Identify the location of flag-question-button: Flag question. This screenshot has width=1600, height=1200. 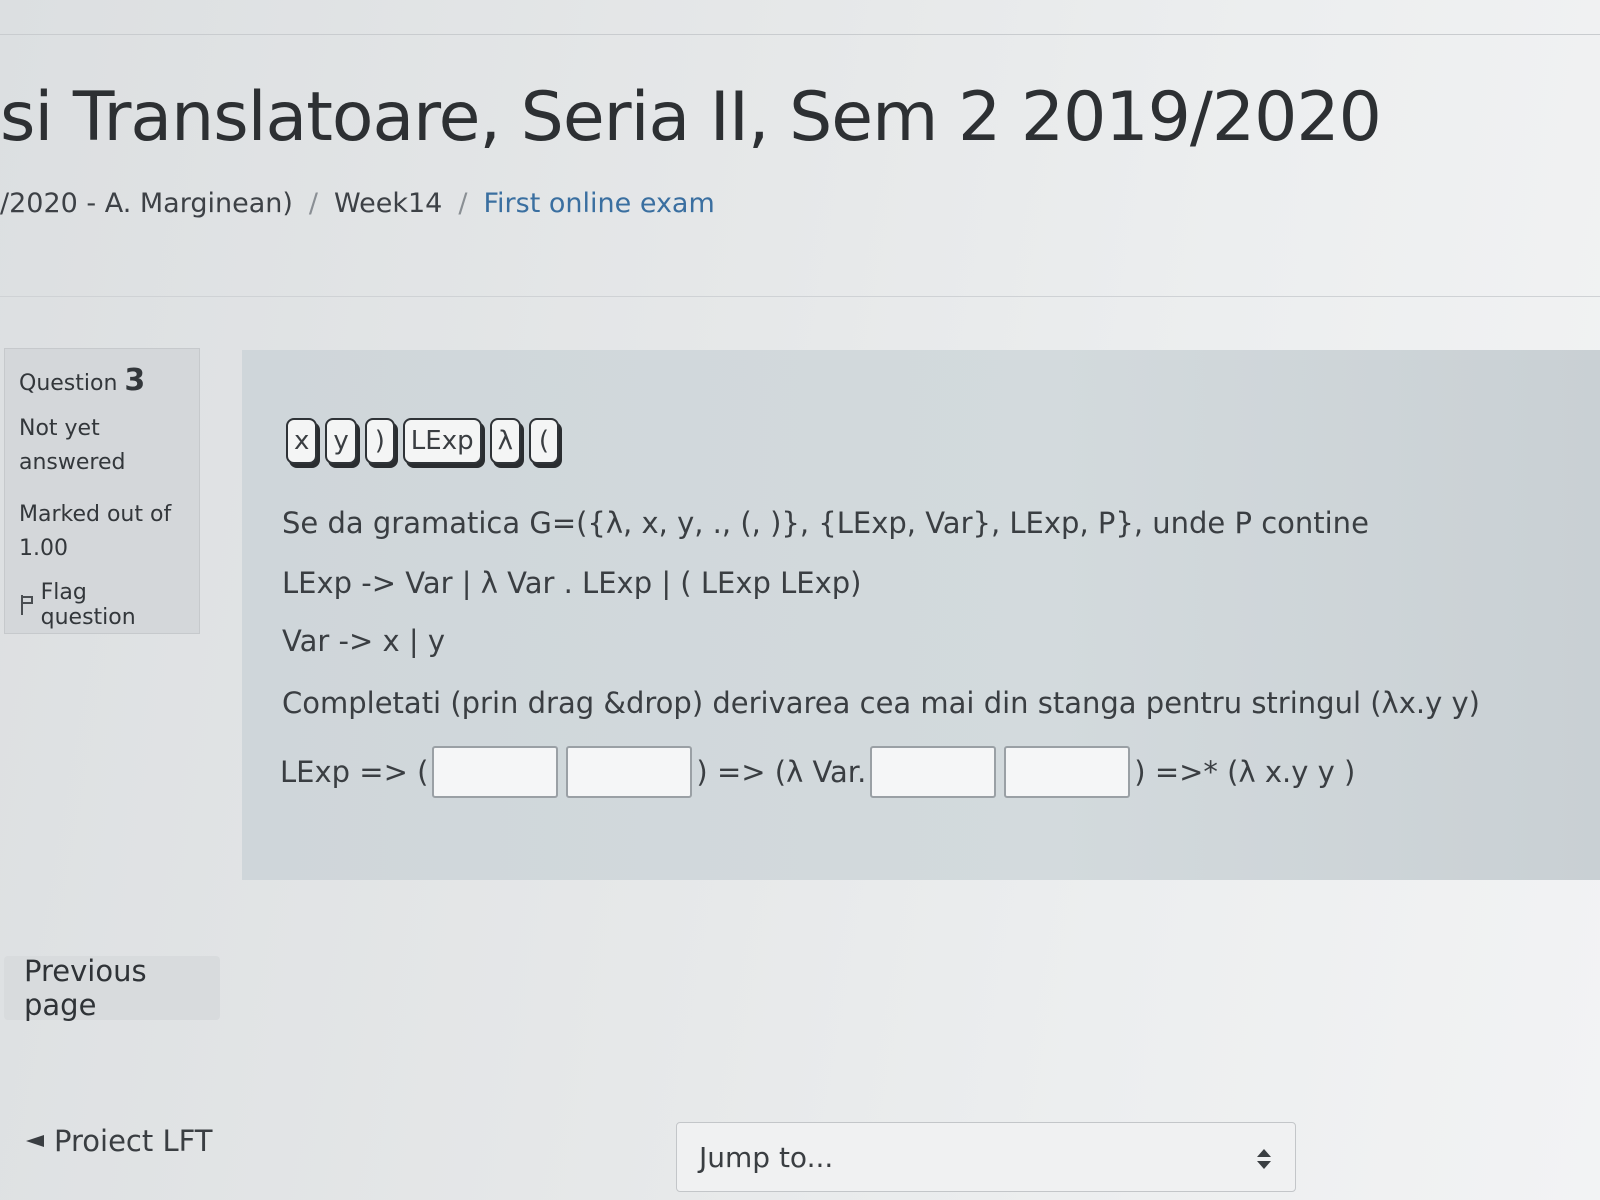
(102, 605).